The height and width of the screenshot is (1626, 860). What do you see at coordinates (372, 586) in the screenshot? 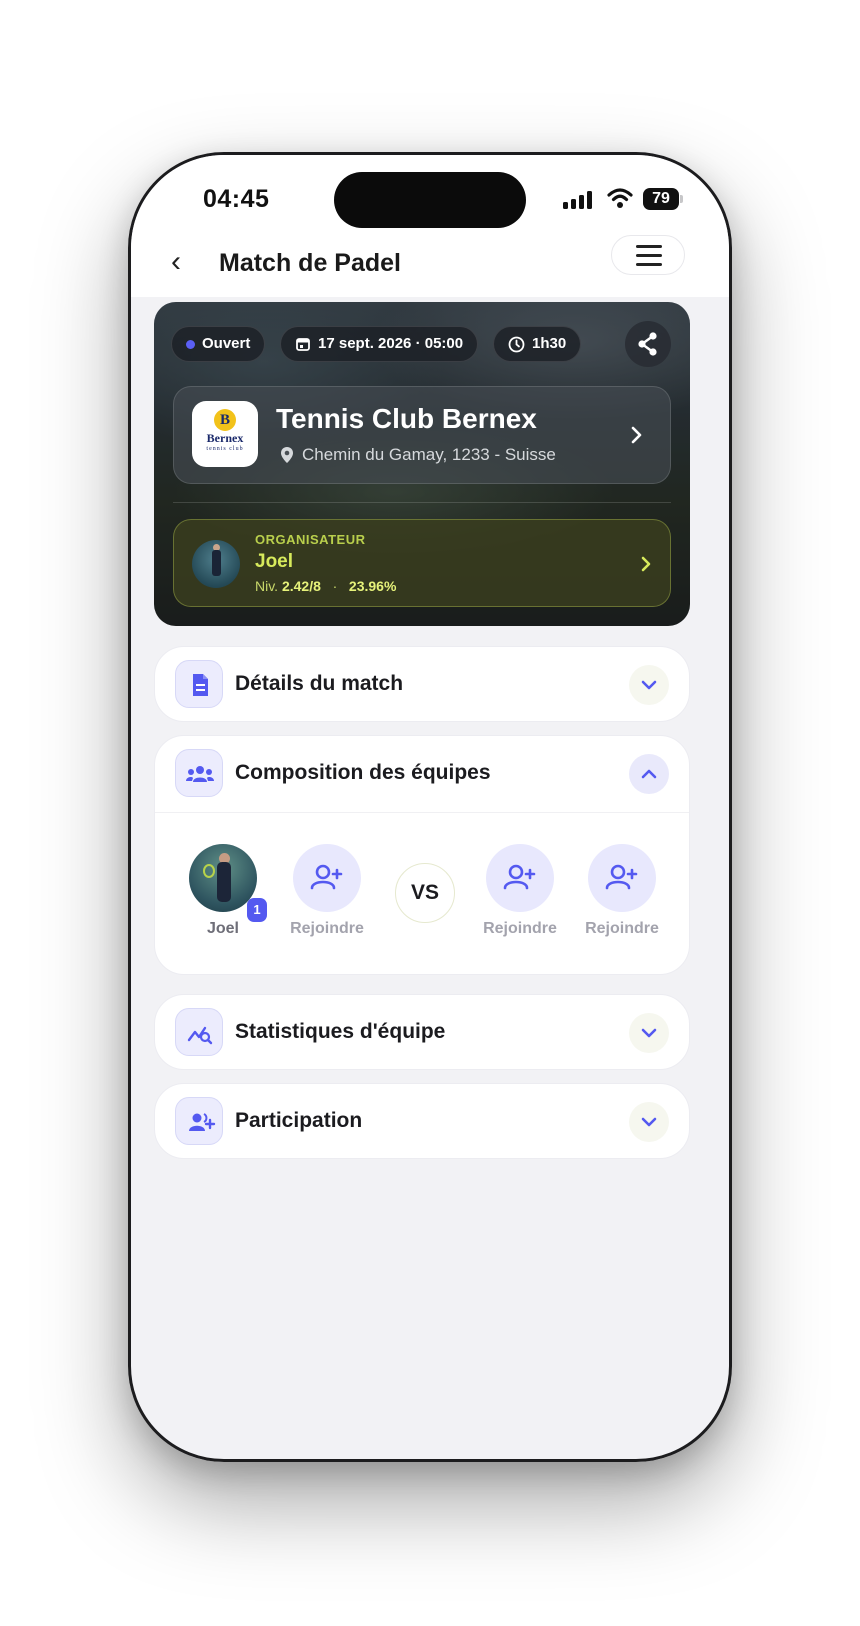
I see `organizer-percent: 23.96%` at bounding box center [372, 586].